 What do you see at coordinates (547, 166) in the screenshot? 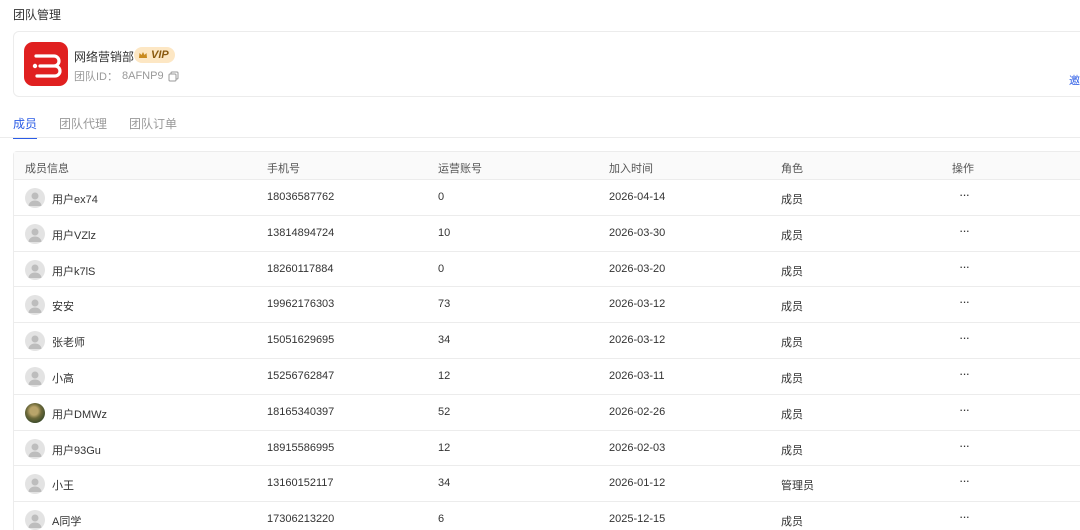
I see `table-header: 成员信息 手机号 运营账号 加入时间 角色 操作` at bounding box center [547, 166].